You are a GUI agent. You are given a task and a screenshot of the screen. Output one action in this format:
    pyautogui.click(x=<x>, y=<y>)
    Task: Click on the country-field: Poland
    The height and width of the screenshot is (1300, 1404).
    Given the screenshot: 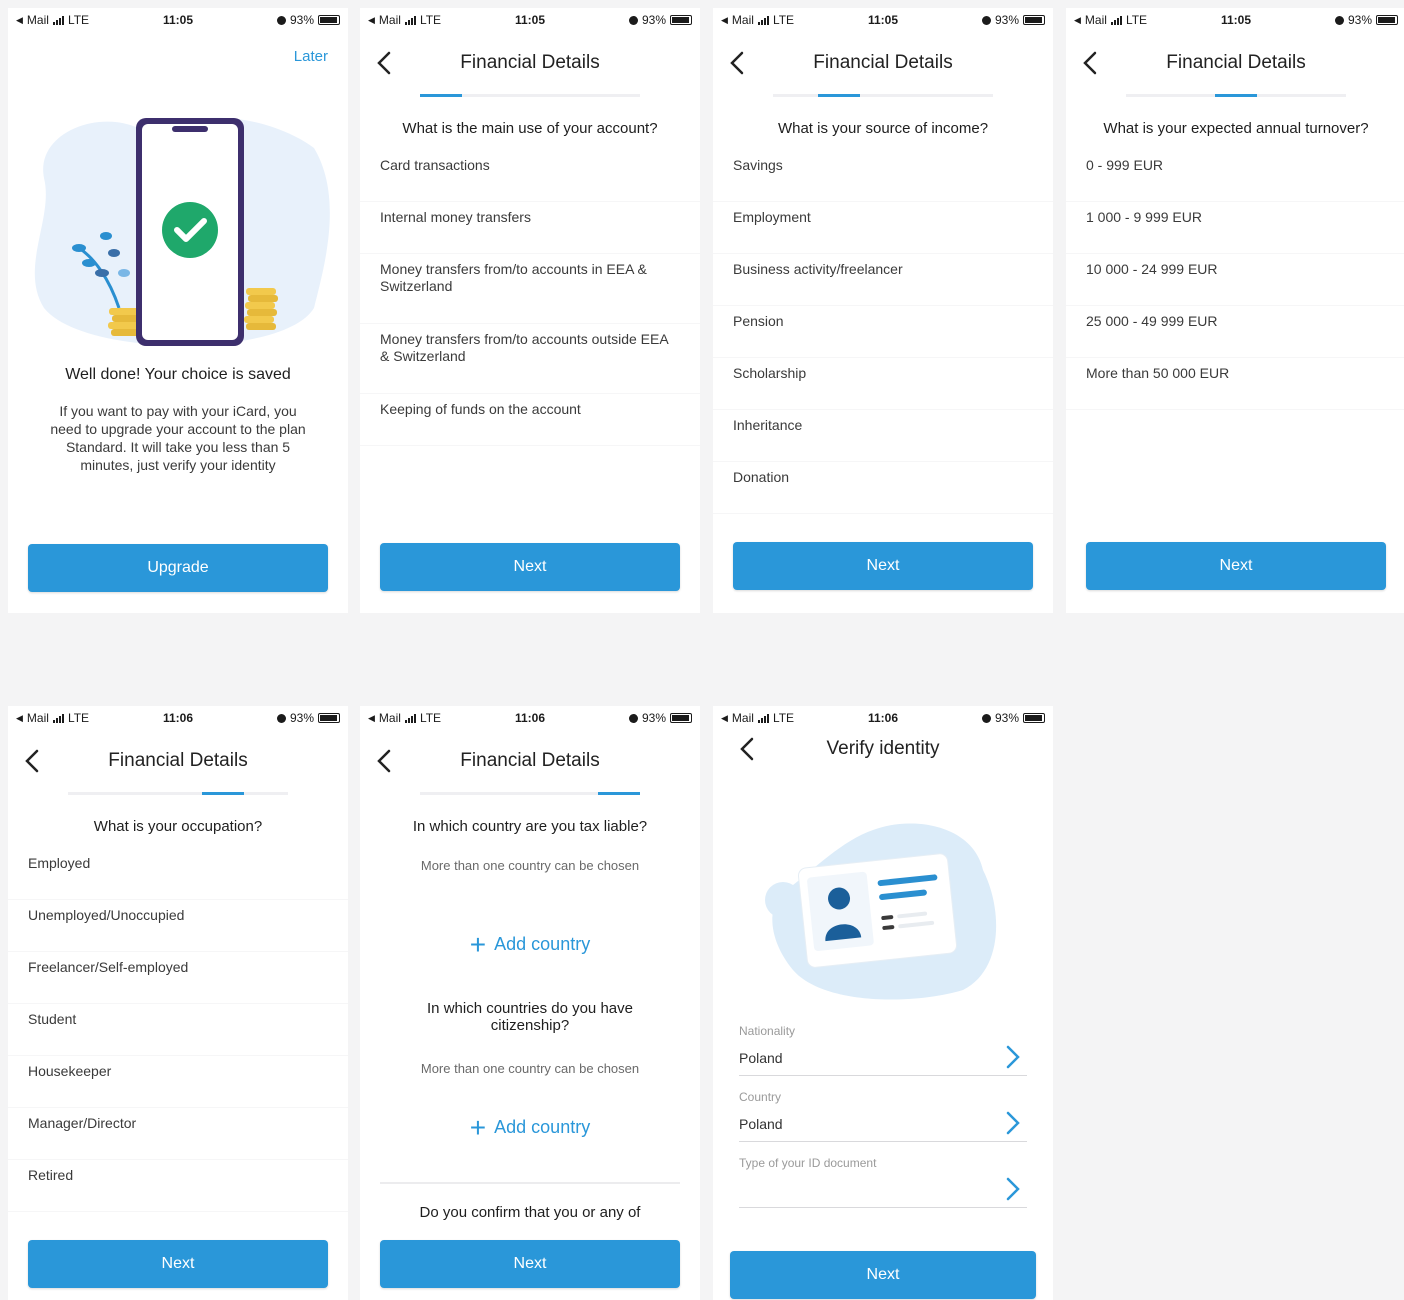 What is the action you would take?
    pyautogui.click(x=883, y=1125)
    